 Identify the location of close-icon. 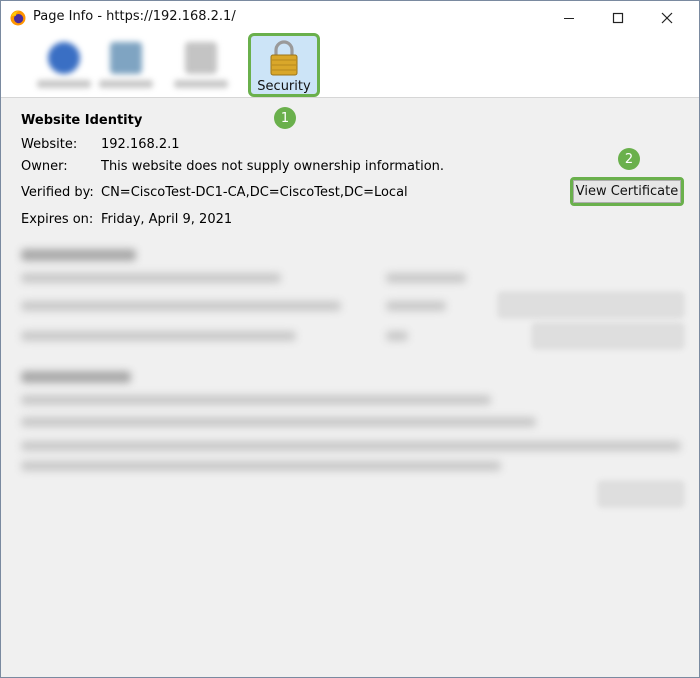
(667, 17).